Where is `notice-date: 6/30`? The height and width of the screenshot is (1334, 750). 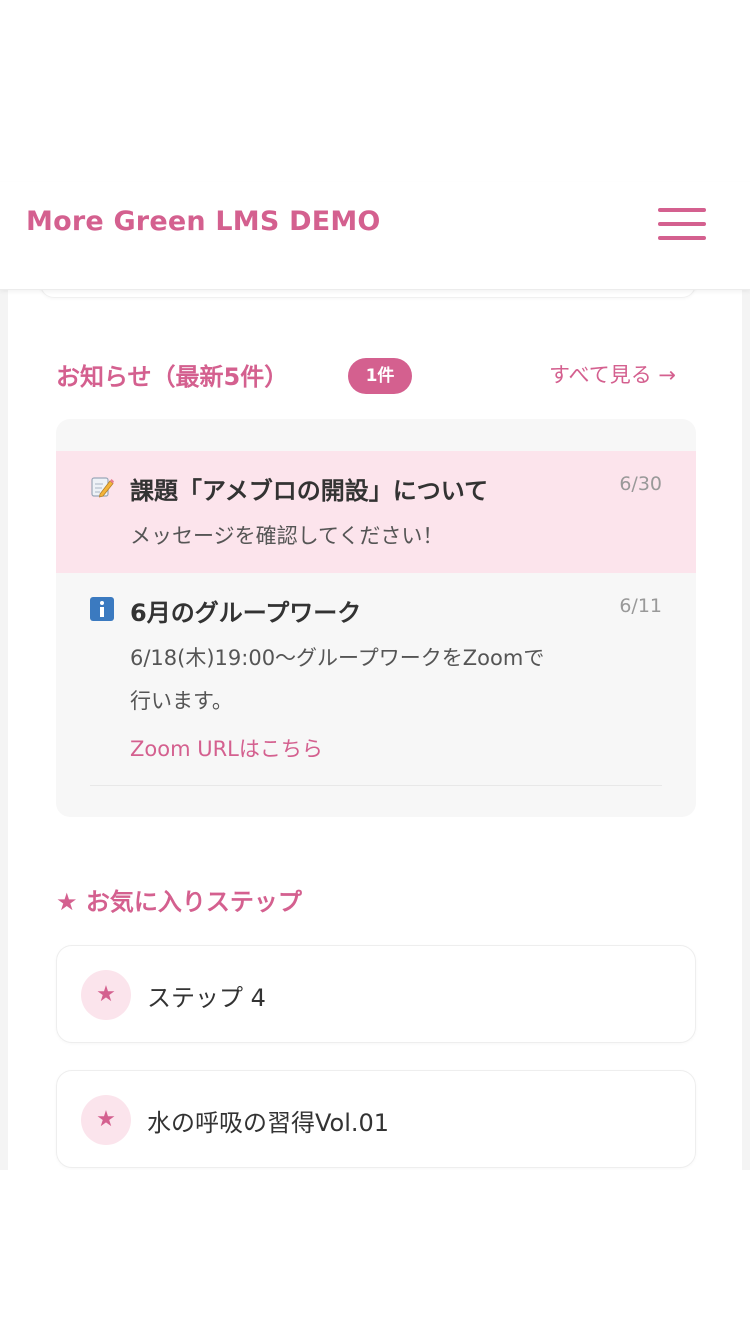
notice-date: 6/30 is located at coordinates (640, 484).